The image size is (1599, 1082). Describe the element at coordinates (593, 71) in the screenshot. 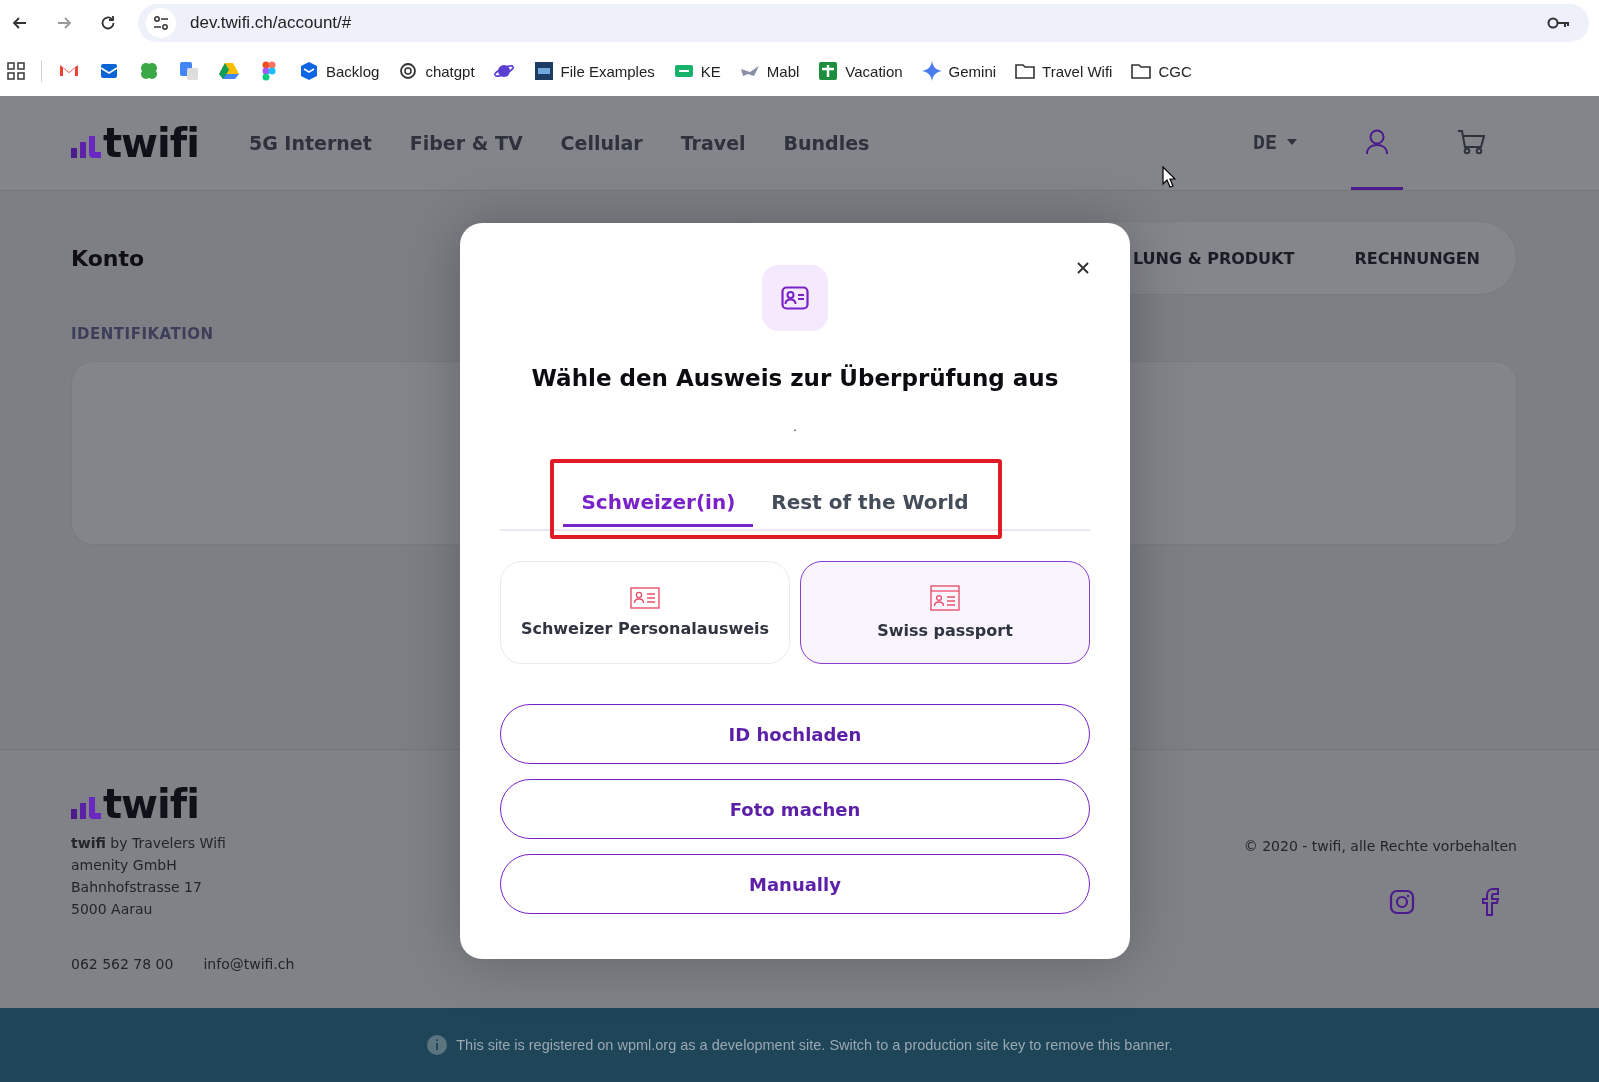

I see `bookmark: File Examples` at that location.